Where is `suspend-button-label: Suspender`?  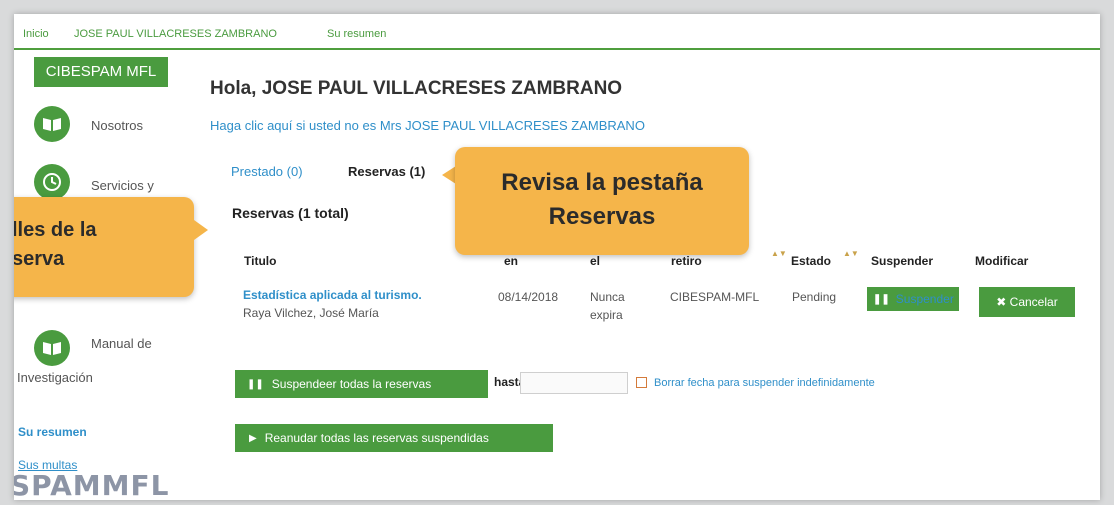
suspend-button-label: Suspender is located at coordinates (924, 299).